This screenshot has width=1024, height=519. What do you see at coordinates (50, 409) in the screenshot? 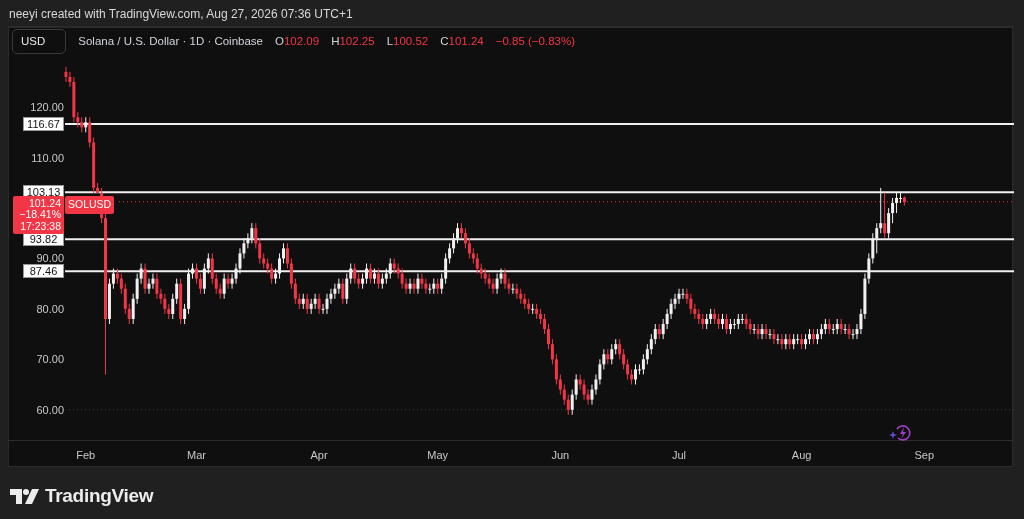
I see `price-axis-label: 60.00` at bounding box center [50, 409].